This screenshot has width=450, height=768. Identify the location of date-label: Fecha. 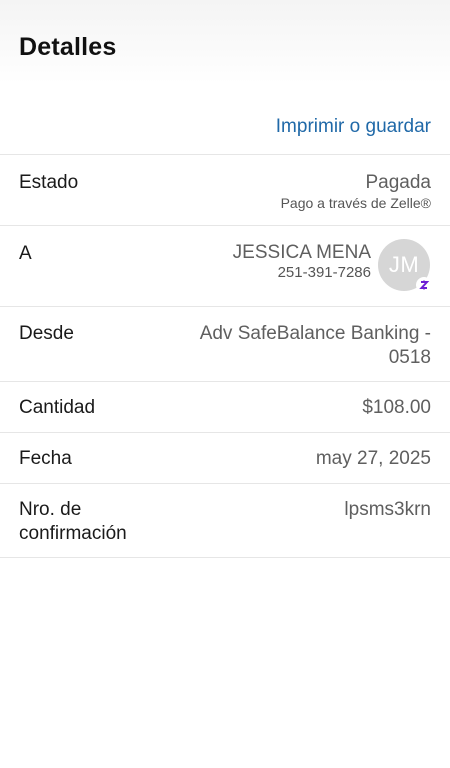
(45, 458).